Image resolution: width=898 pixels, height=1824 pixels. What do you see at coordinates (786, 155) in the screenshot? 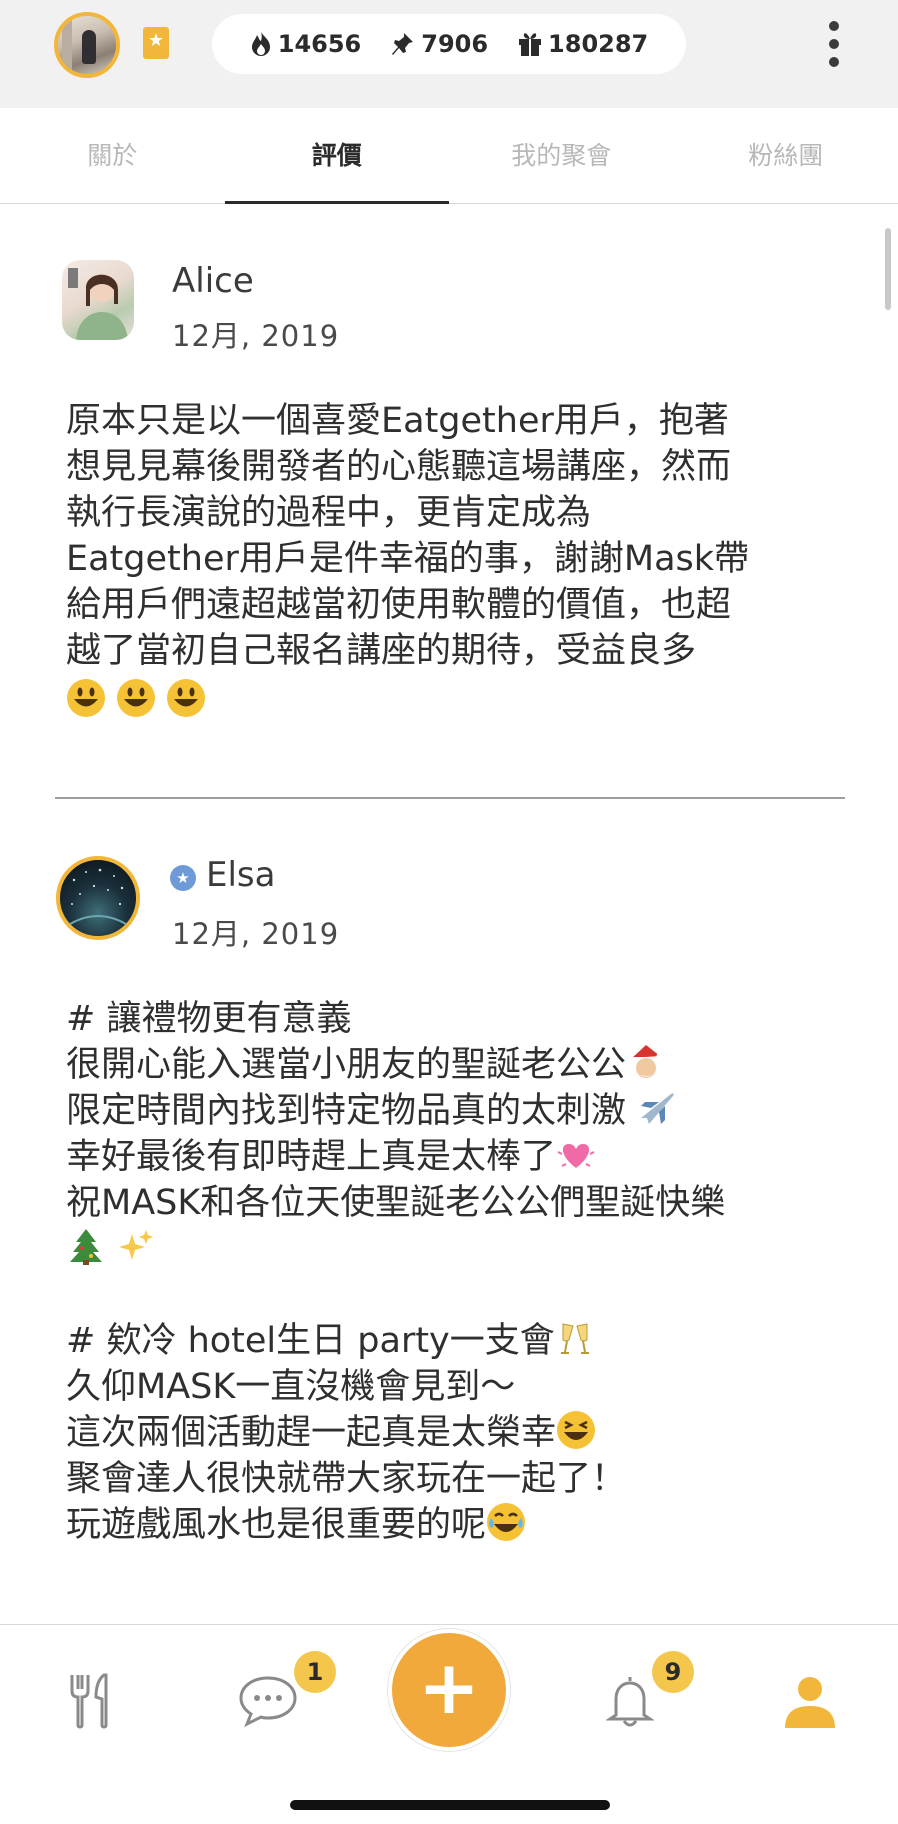
I see `tab-fan-club: 粉絲團` at bounding box center [786, 155].